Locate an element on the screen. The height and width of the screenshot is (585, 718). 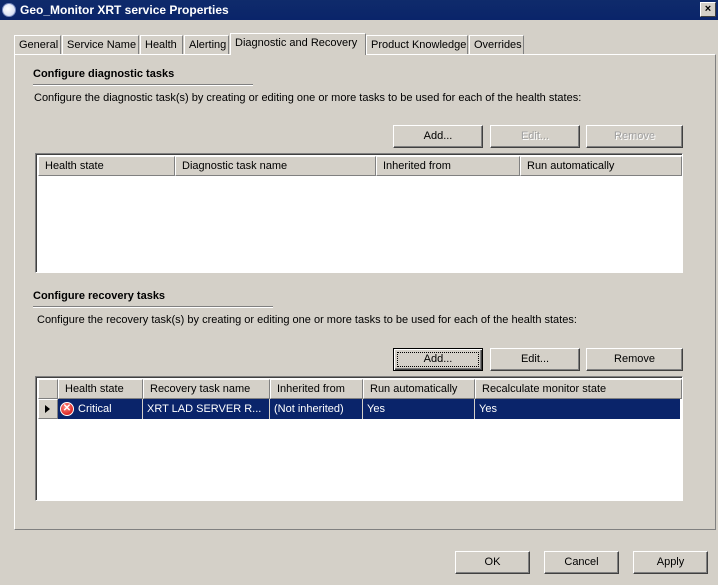
tab-service-name: Service Name is located at coordinates (100, 45).